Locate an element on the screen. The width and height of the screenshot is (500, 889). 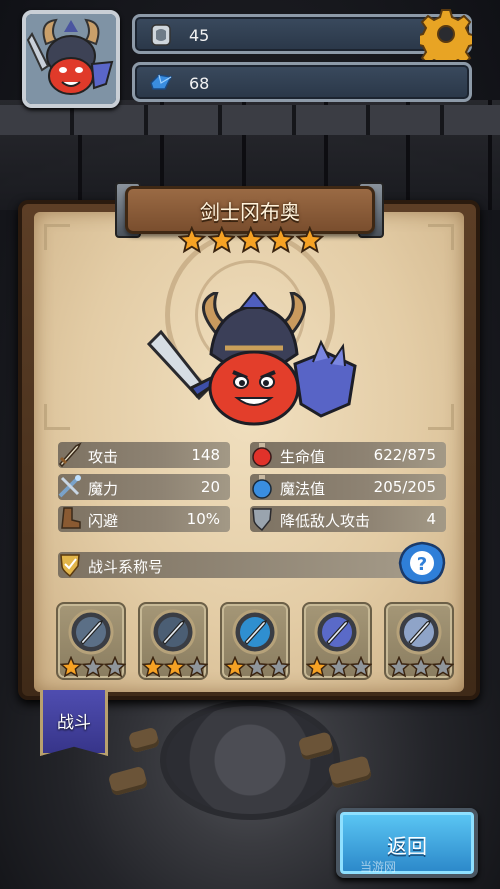
gumball-portrait-icon is located at coordinates (71, 59).